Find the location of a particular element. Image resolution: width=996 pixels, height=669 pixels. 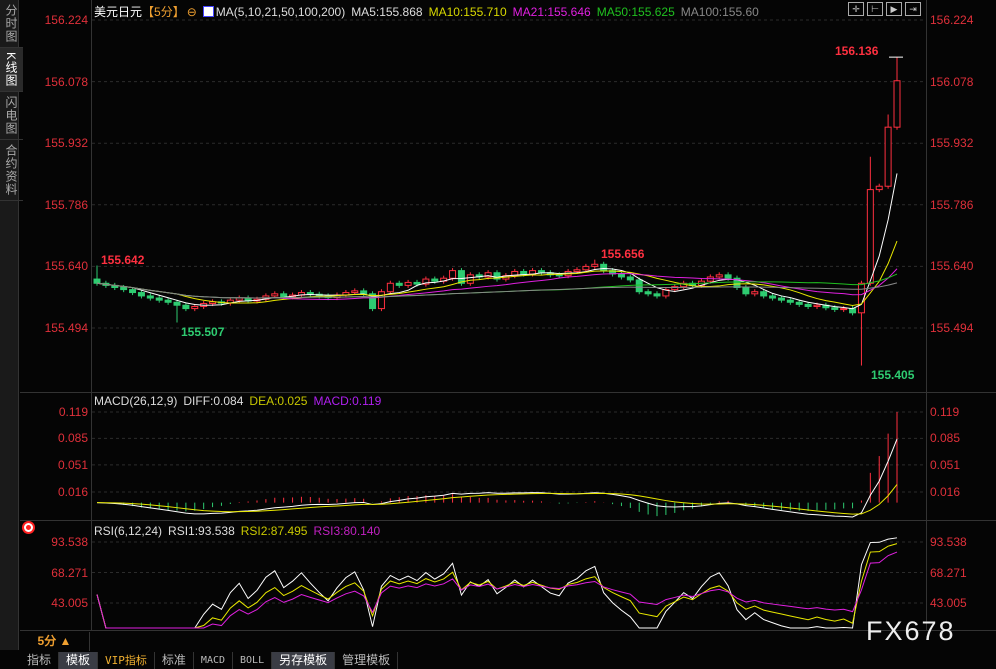

macd-axis-label: 0.119 is located at coordinates (73, 412).